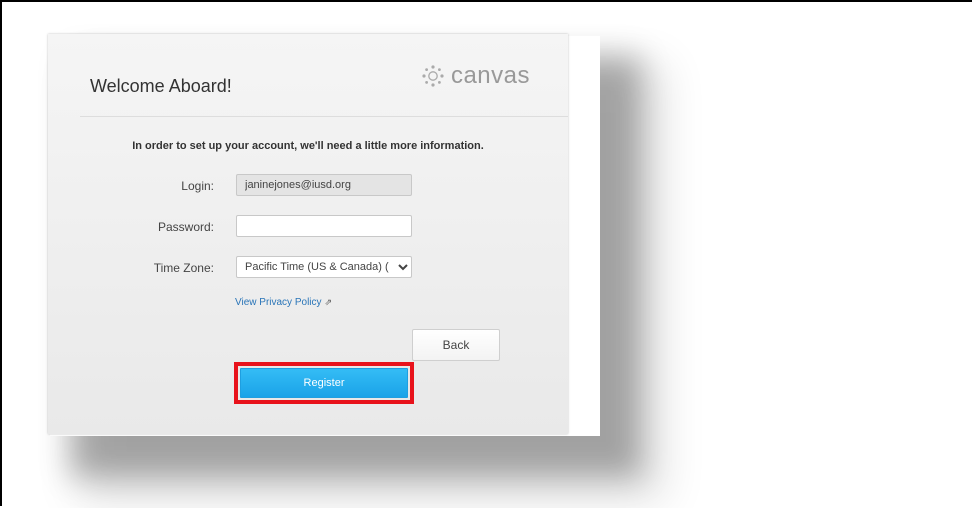 This screenshot has width=974, height=508. What do you see at coordinates (490, 75) in the screenshot?
I see `brand-name: canvas` at bounding box center [490, 75].